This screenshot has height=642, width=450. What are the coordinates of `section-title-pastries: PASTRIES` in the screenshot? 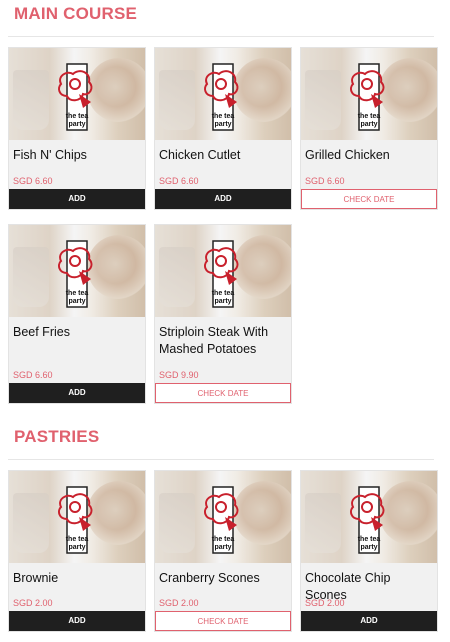 It's located at (57, 436).